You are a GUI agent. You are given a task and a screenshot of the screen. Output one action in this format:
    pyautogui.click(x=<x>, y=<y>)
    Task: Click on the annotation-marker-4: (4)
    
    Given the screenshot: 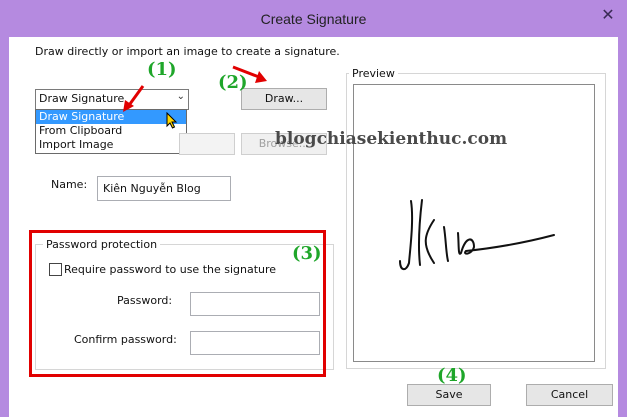 What is the action you would take?
    pyautogui.click(x=452, y=375)
    